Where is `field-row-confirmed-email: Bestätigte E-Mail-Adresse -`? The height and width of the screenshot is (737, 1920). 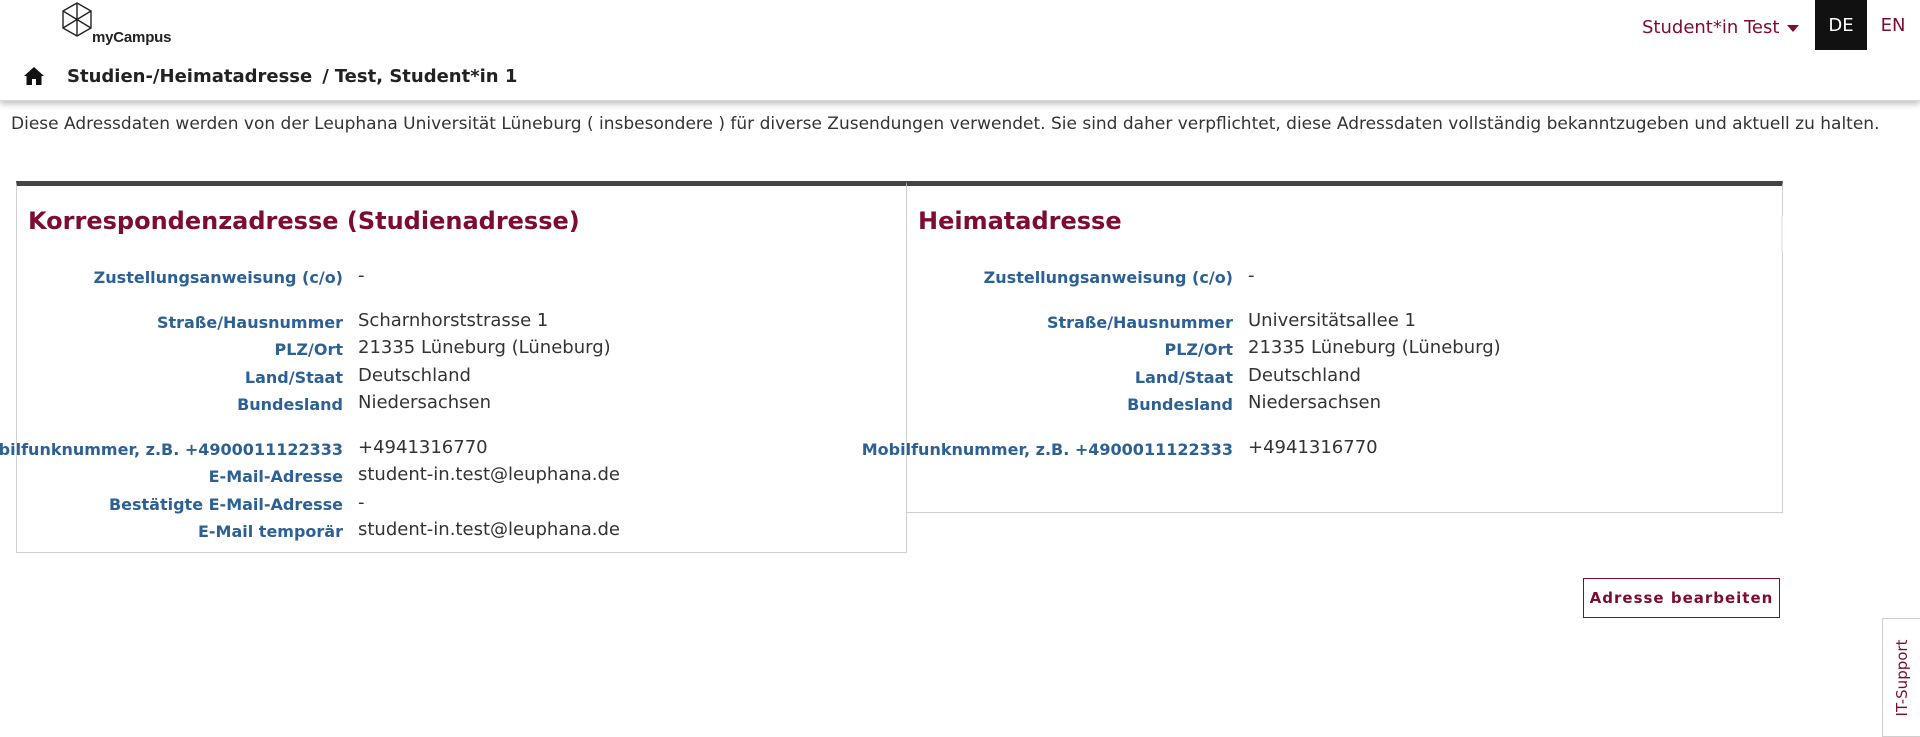
field-row-confirmed-email: Bestätigte E-Mail-Adresse - is located at coordinates (461, 504).